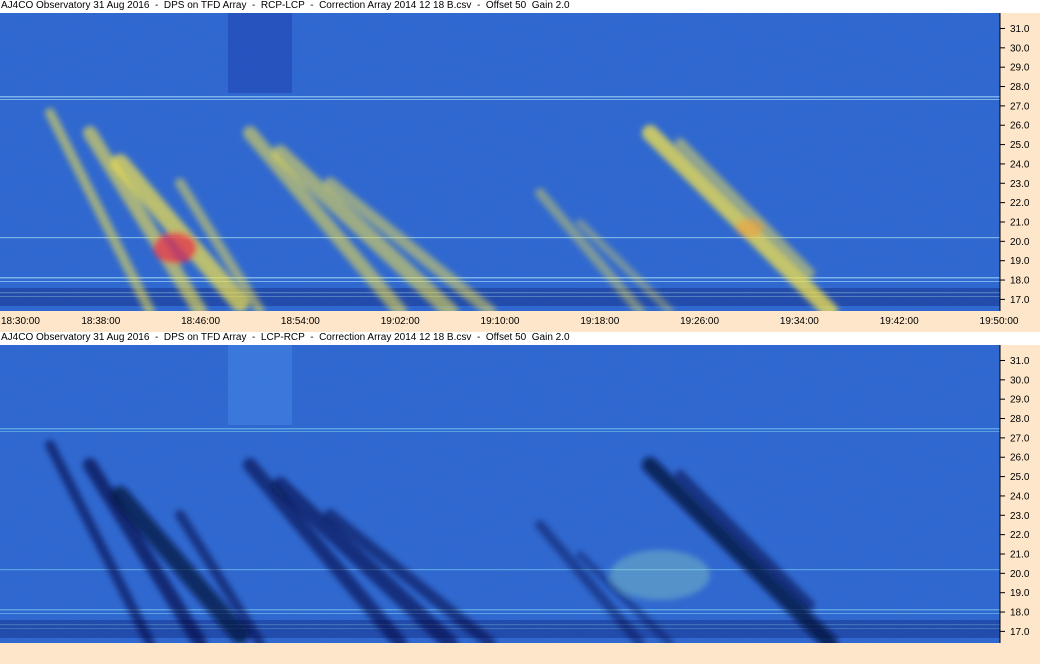  What do you see at coordinates (20, 321) in the screenshot?
I see `x-tick-label: 18:30:00` at bounding box center [20, 321].